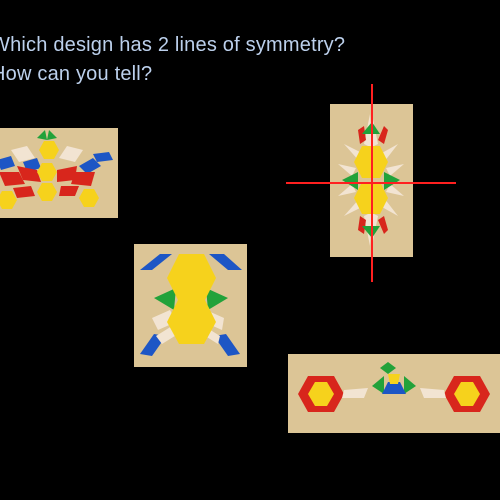 The height and width of the screenshot is (500, 500). What do you see at coordinates (59, 173) in the screenshot?
I see `design-wings-photo` at bounding box center [59, 173].